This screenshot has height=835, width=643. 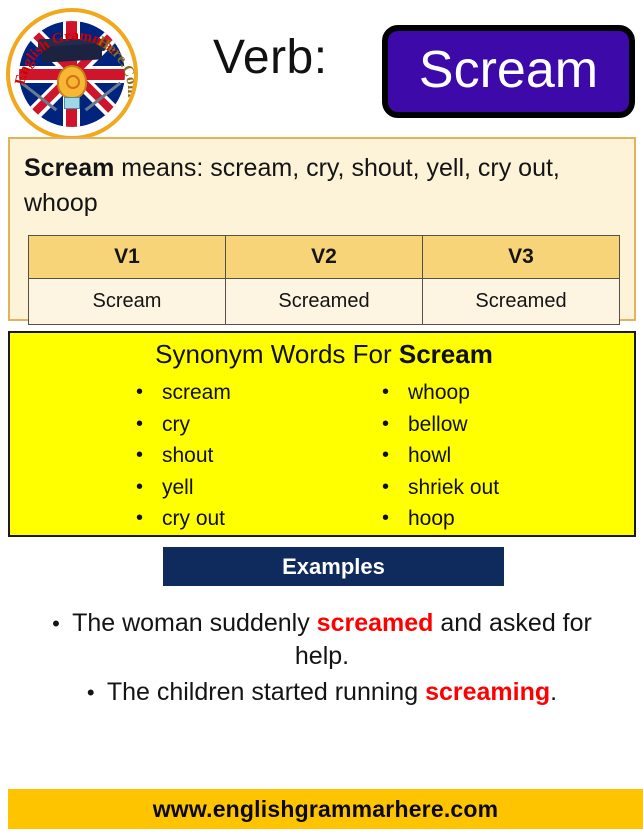 I want to click on list-item: The children started running screaming., so click(x=322, y=692).